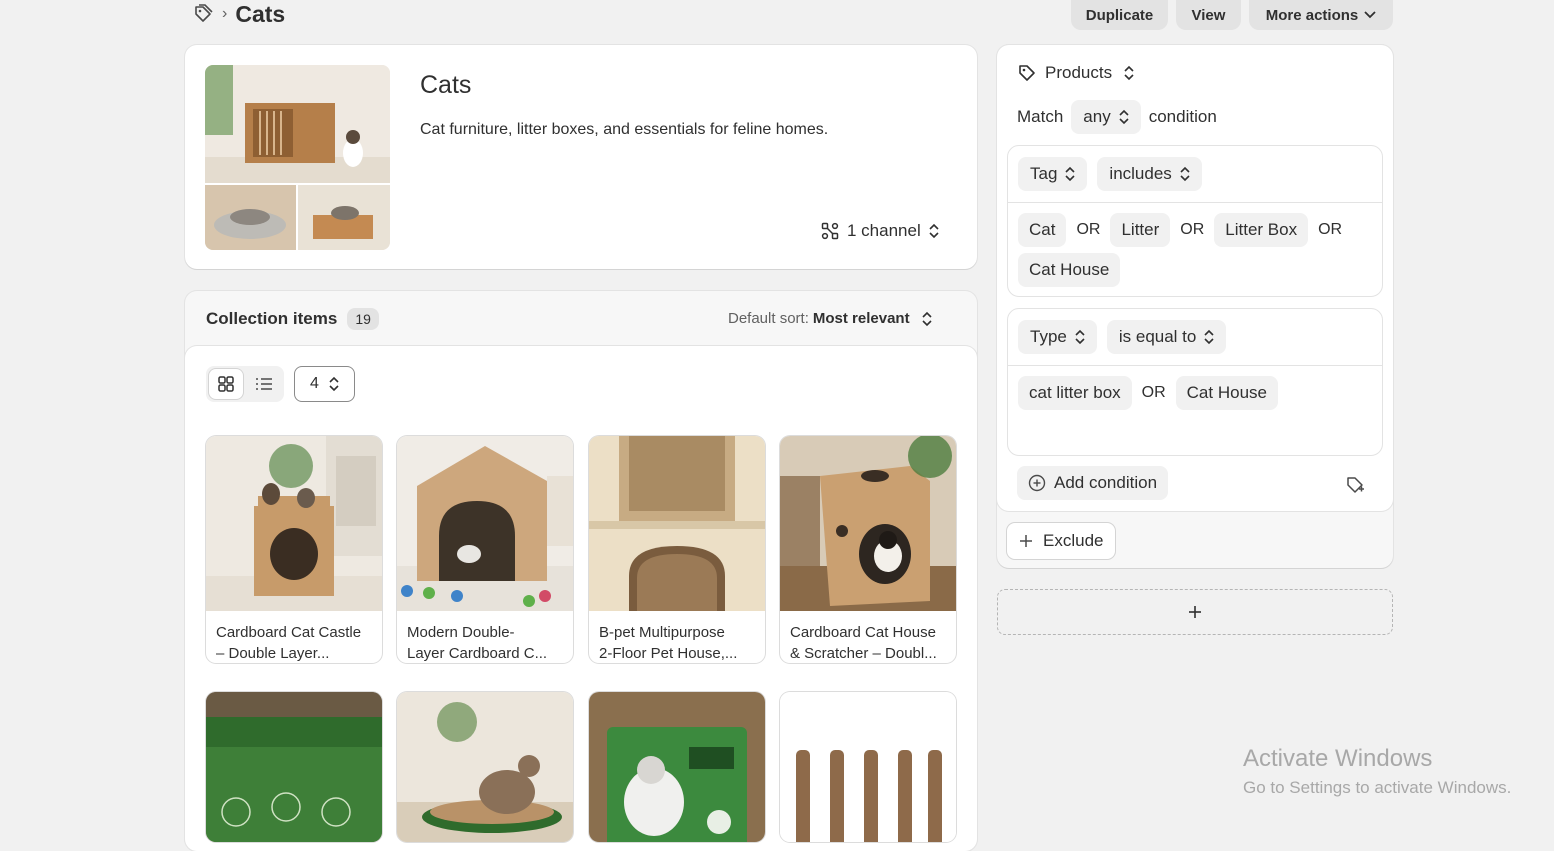 The height and width of the screenshot is (851, 1554). Describe the element at coordinates (1193, 250) in the screenshot. I see `condition-values: Cat OR Litter OR Litter Box OR Cat House` at that location.